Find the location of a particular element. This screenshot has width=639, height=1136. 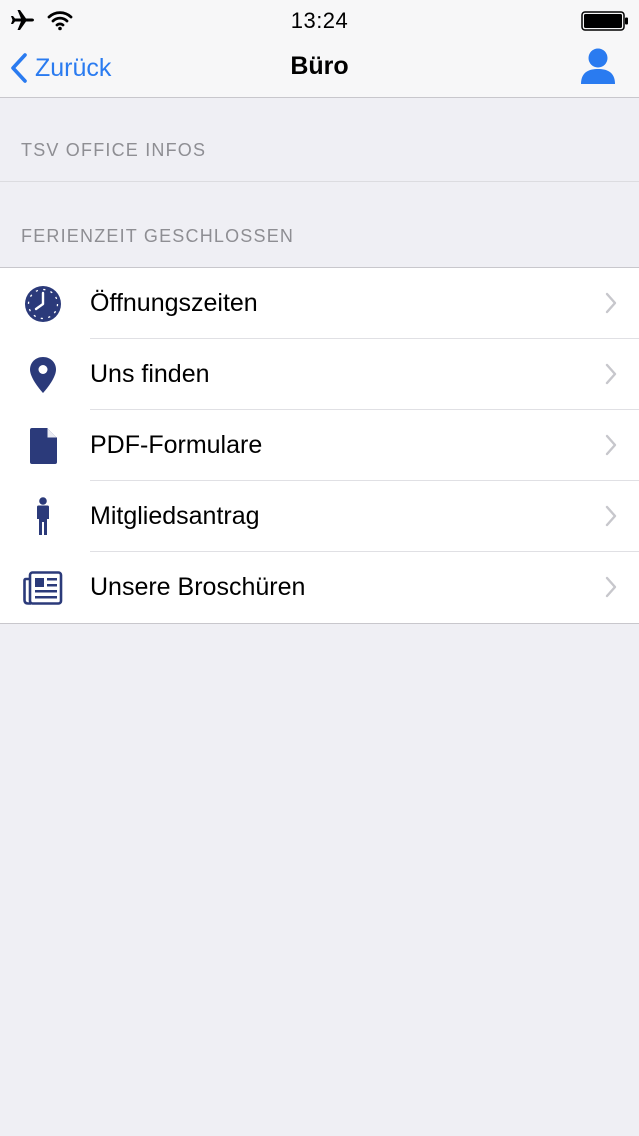

list-item-uns-finden: Uns finden is located at coordinates (319, 374).